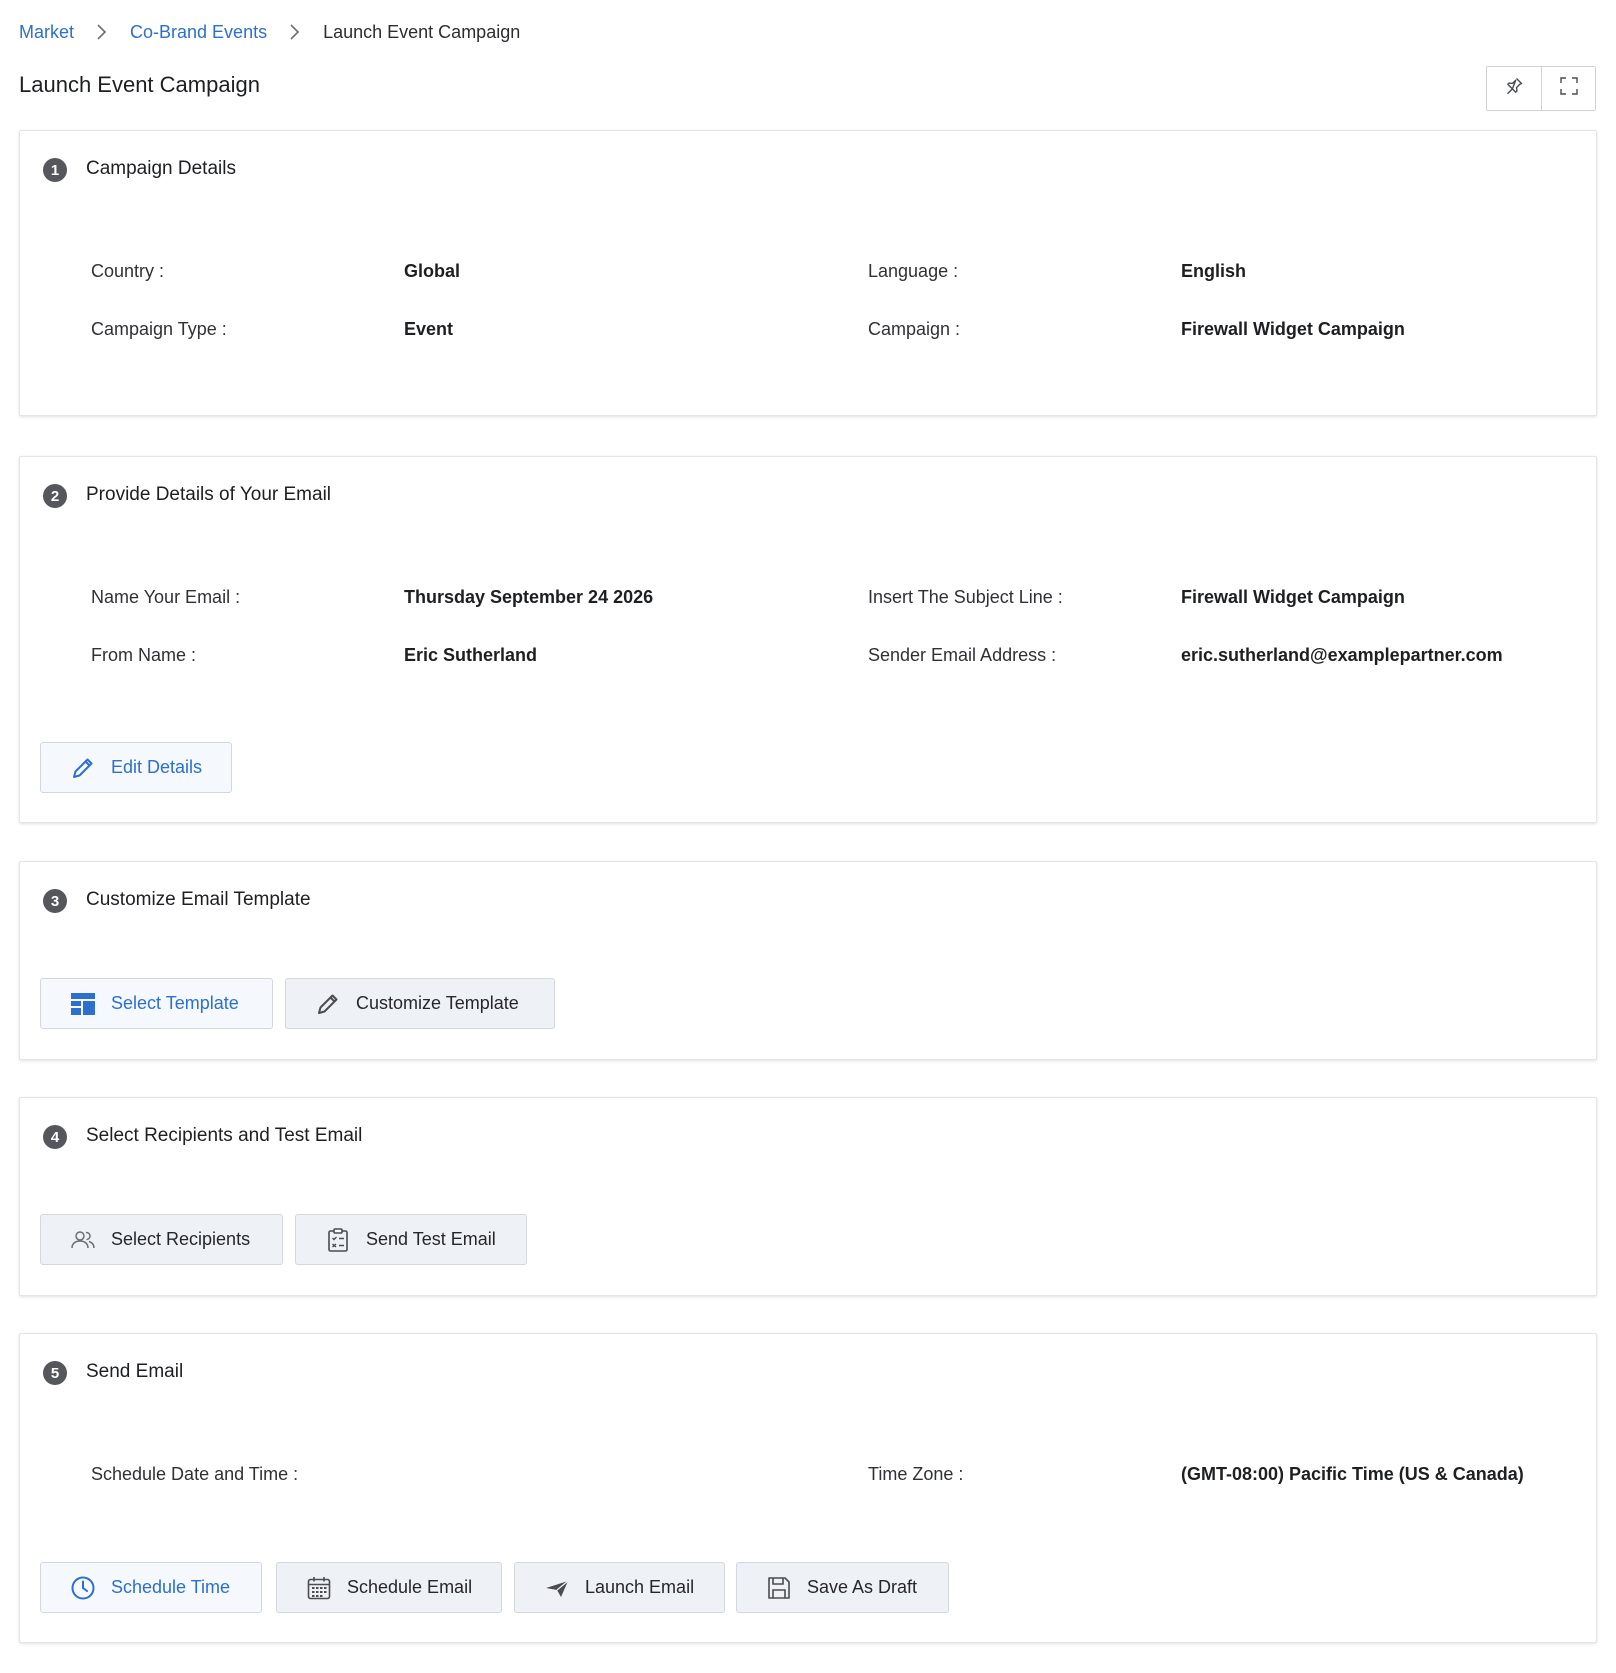  I want to click on launch-email-label: Launch Email, so click(640, 1587).